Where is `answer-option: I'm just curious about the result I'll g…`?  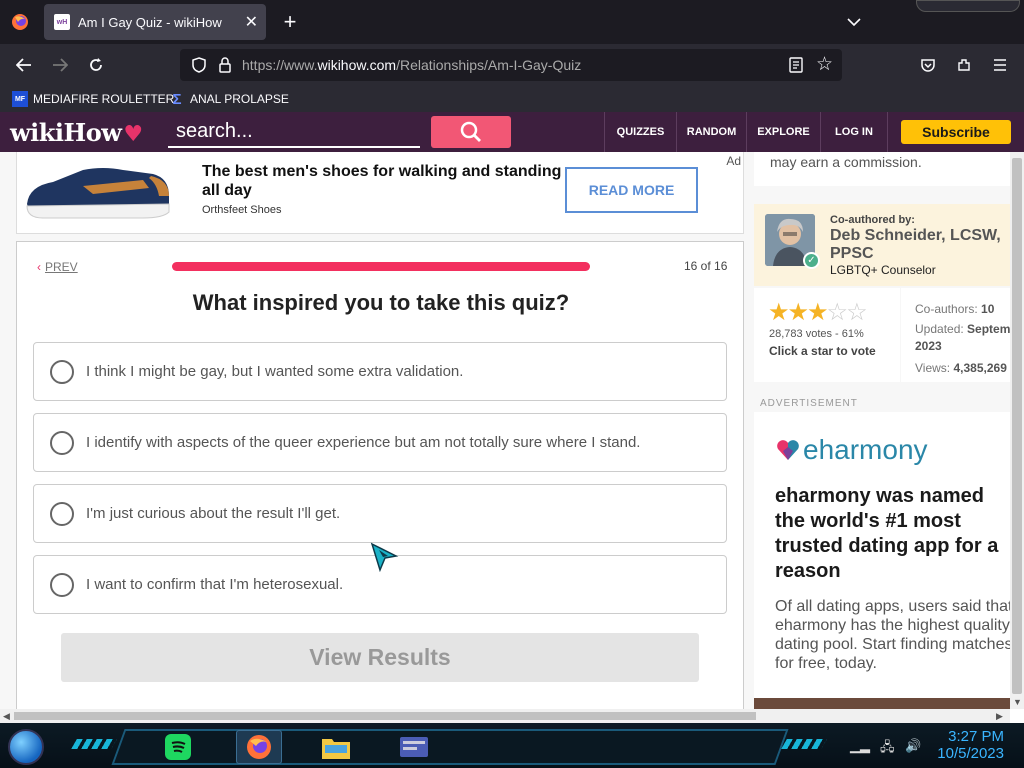
answer-option: I'm just curious about the result I'll g… is located at coordinates (380, 513).